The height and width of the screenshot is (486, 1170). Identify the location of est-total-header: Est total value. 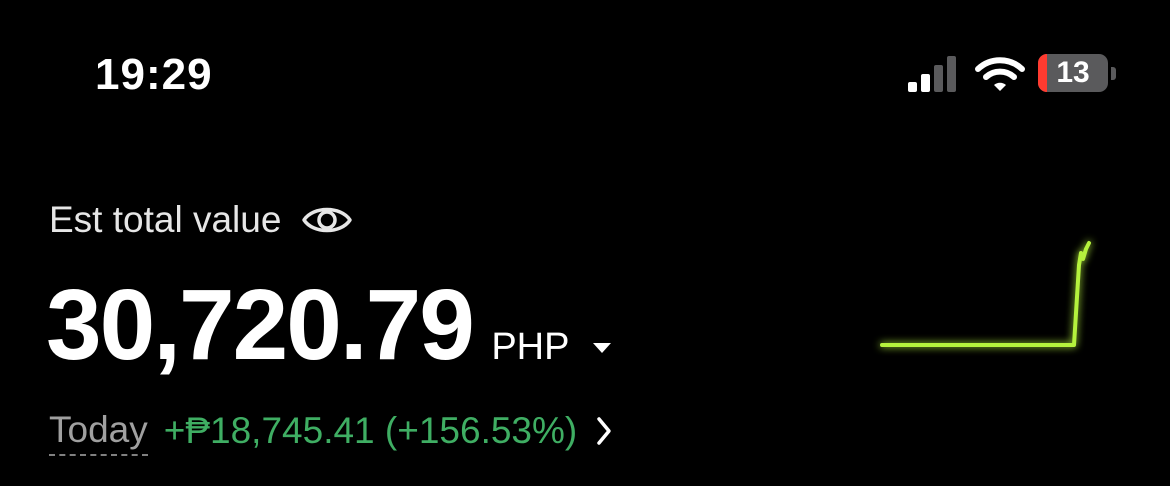
(201, 220).